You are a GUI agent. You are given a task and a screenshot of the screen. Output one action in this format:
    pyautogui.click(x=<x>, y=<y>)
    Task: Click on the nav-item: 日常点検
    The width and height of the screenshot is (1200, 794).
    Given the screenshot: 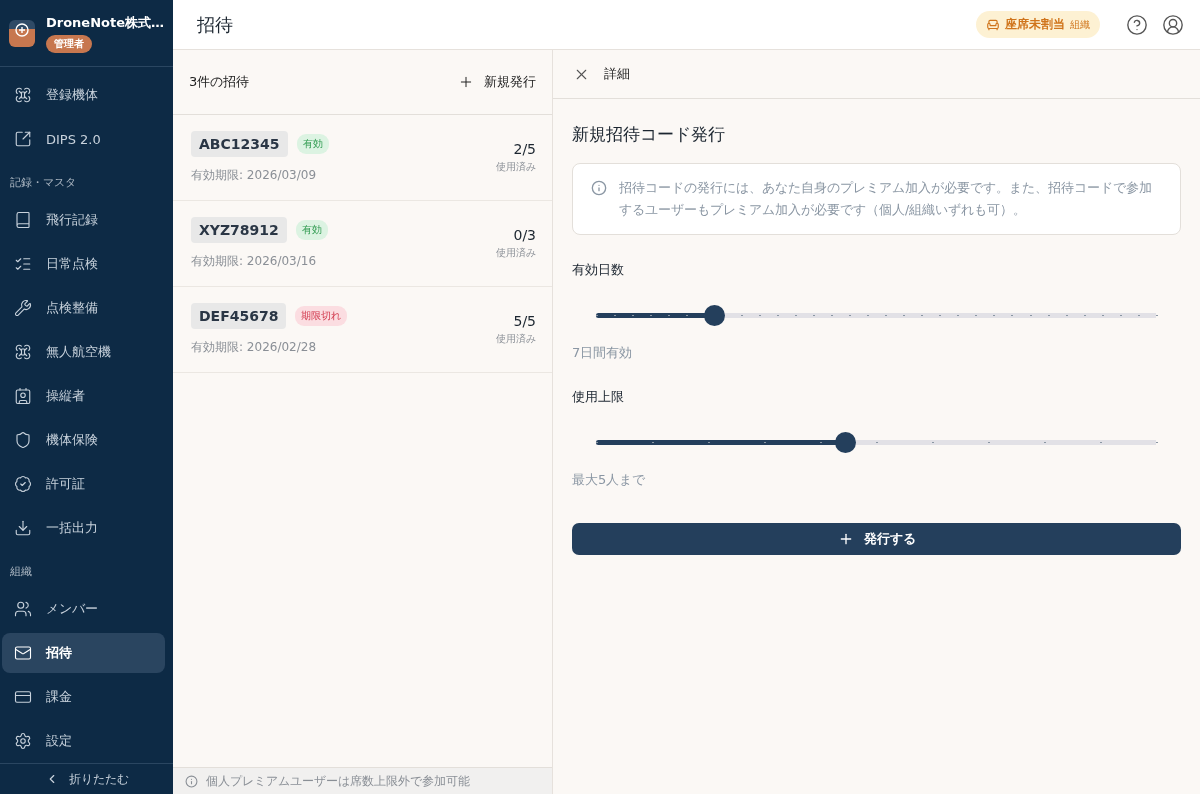 What is the action you would take?
    pyautogui.click(x=83, y=264)
    